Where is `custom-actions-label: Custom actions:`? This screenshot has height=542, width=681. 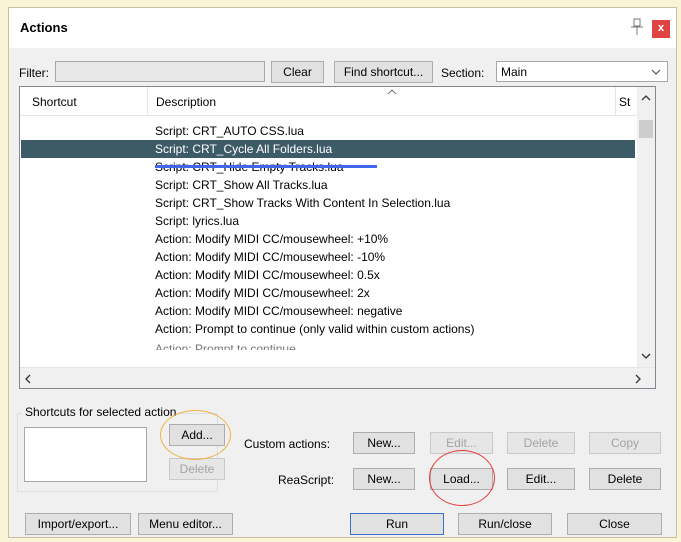 custom-actions-label: Custom actions: is located at coordinates (287, 444).